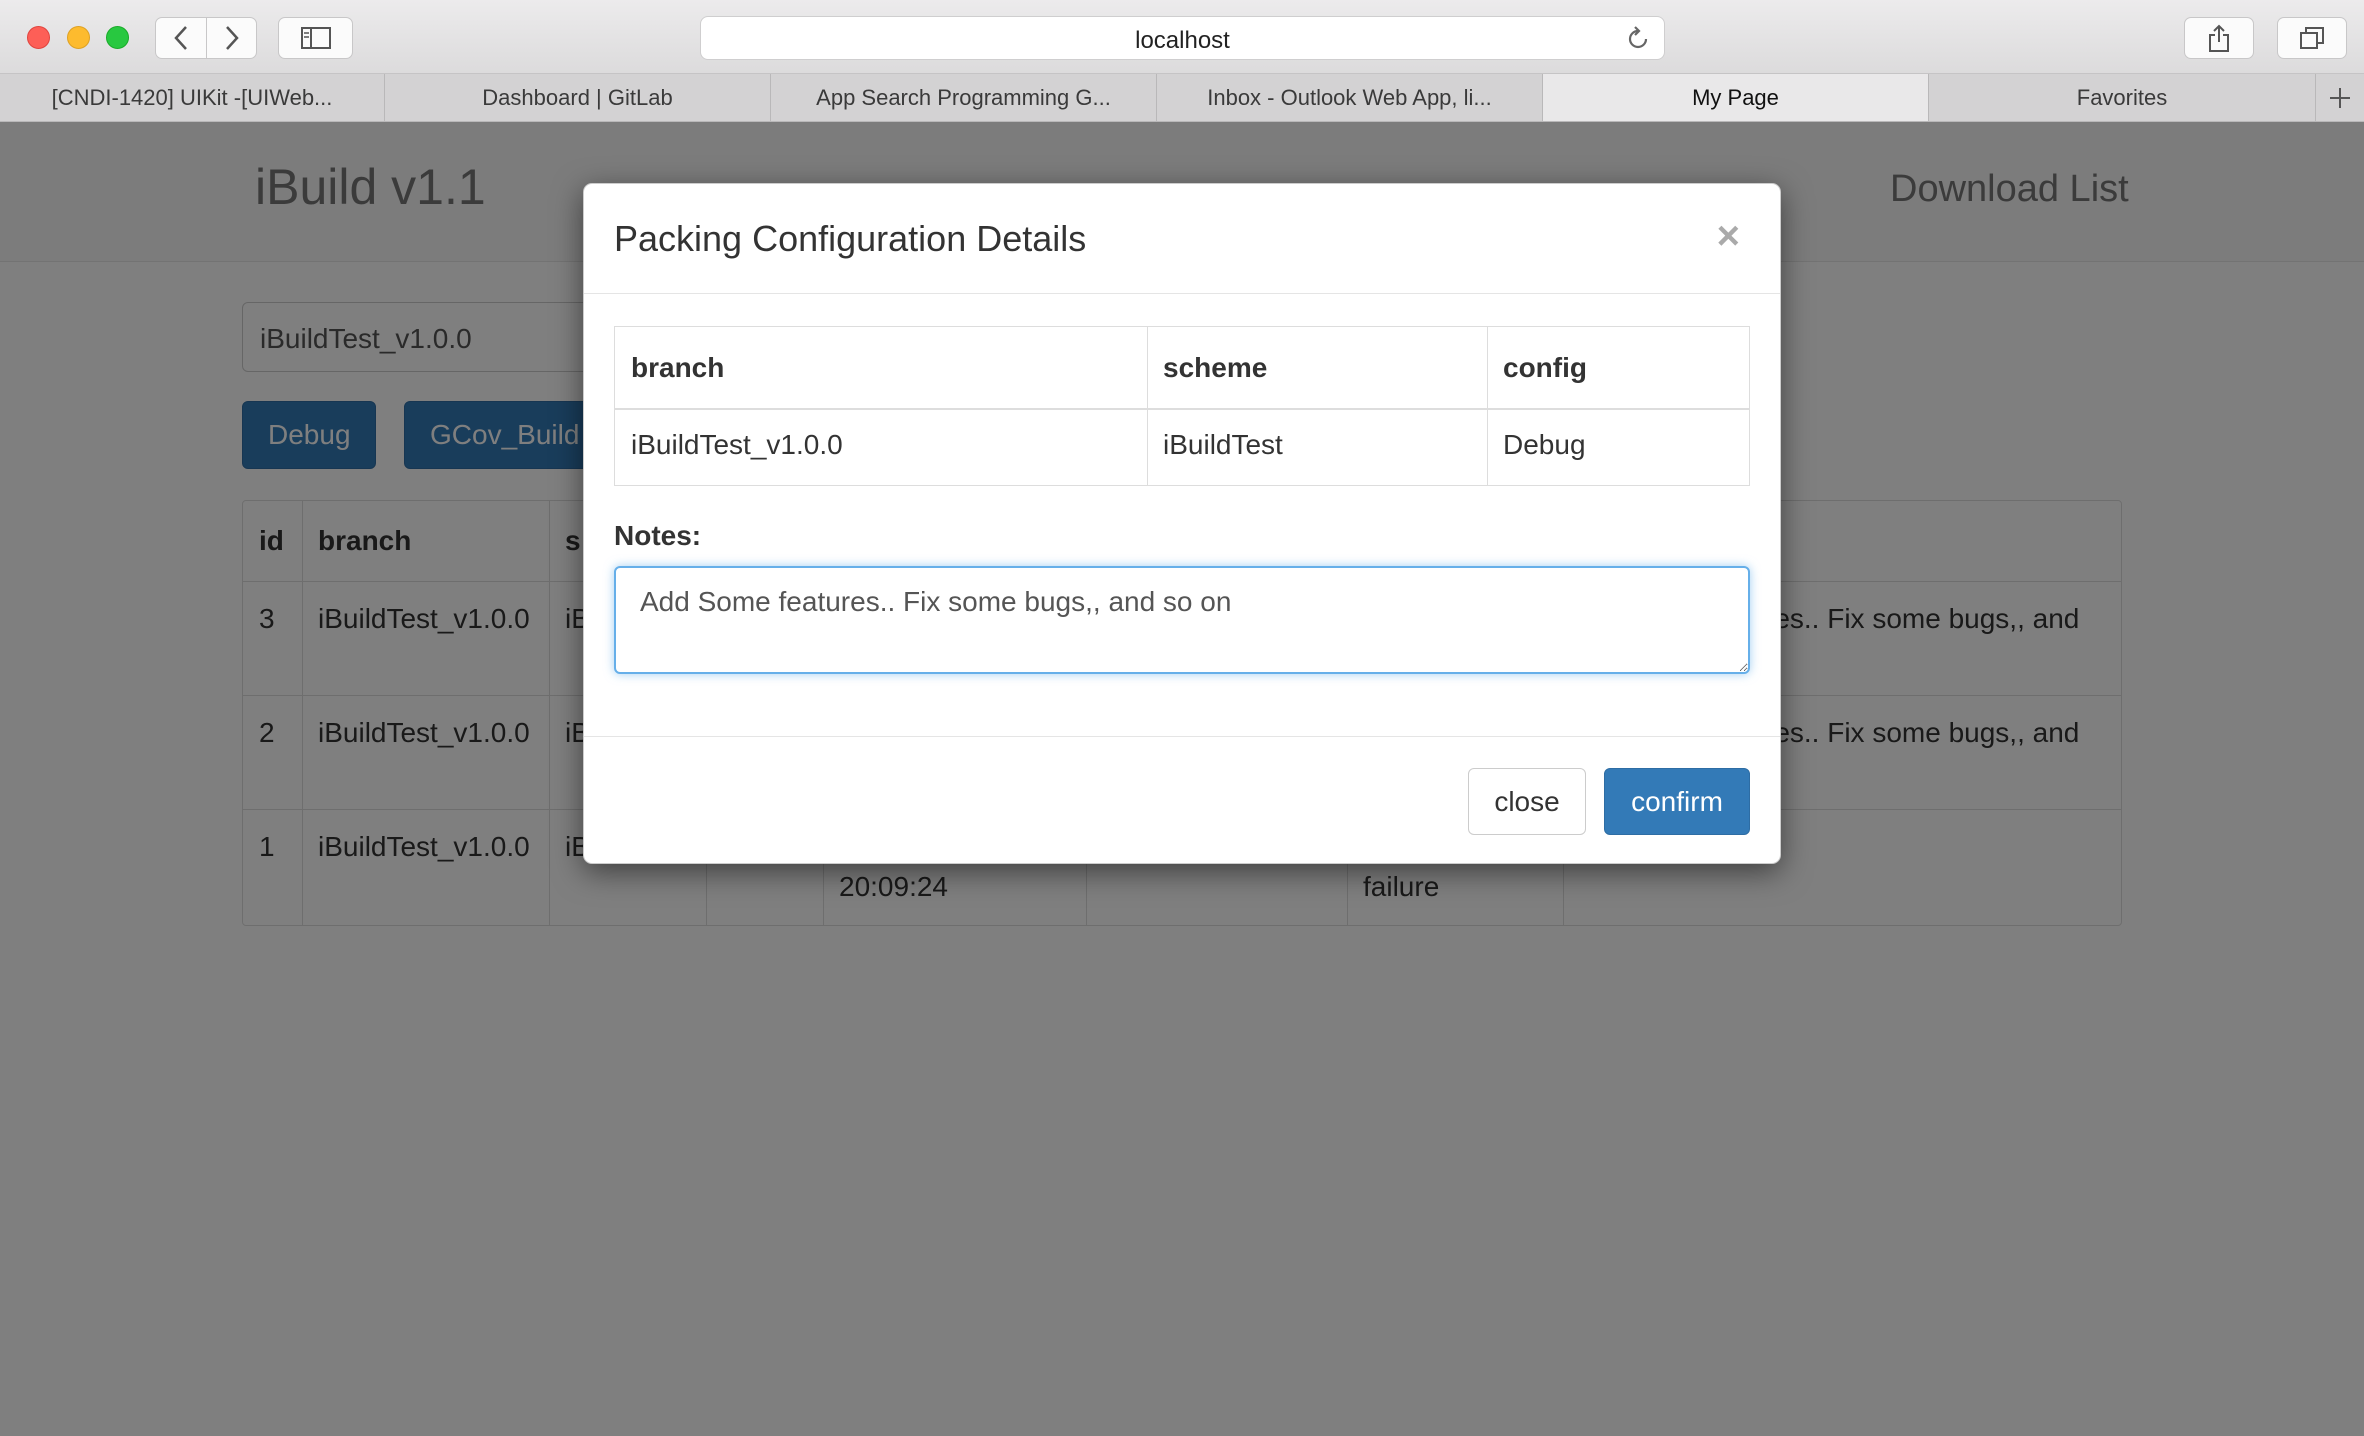 This screenshot has height=1436, width=2364. What do you see at coordinates (1182, 239) in the screenshot?
I see `modal-header: Packing Configuration Details ×` at bounding box center [1182, 239].